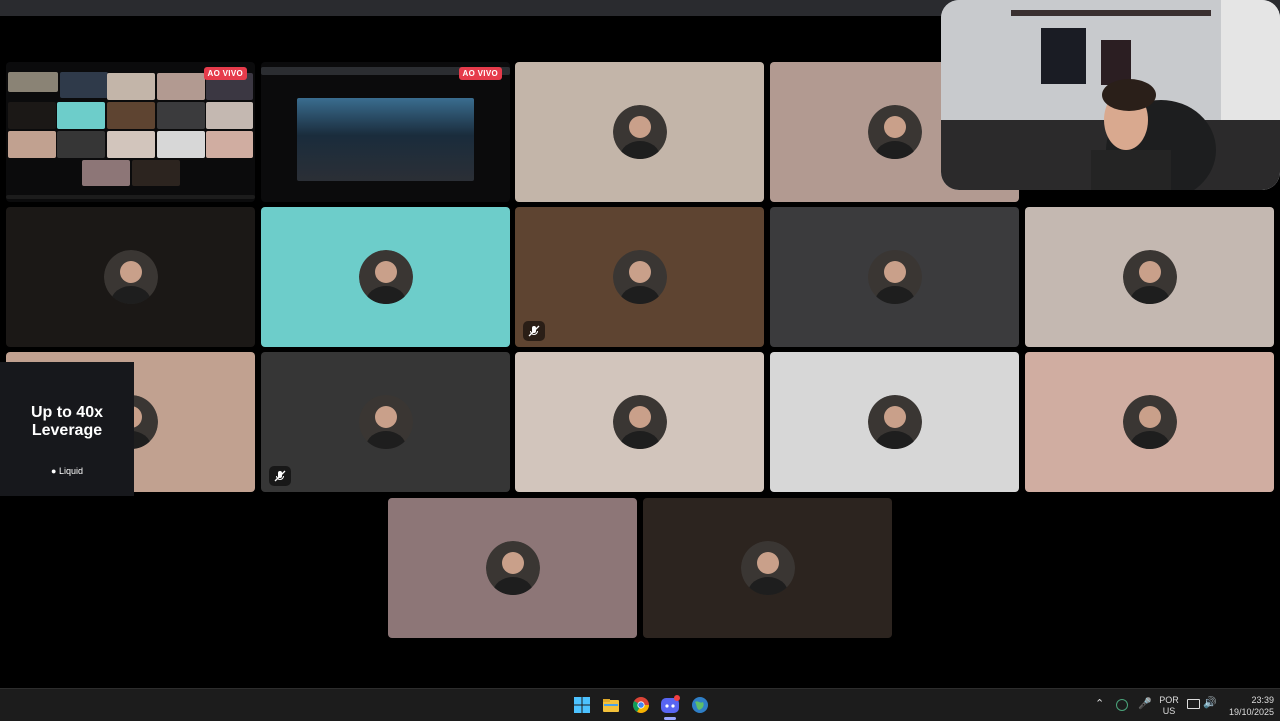 The image size is (1280, 721). I want to click on stream-tile-video: AO VIVO, so click(385, 132).